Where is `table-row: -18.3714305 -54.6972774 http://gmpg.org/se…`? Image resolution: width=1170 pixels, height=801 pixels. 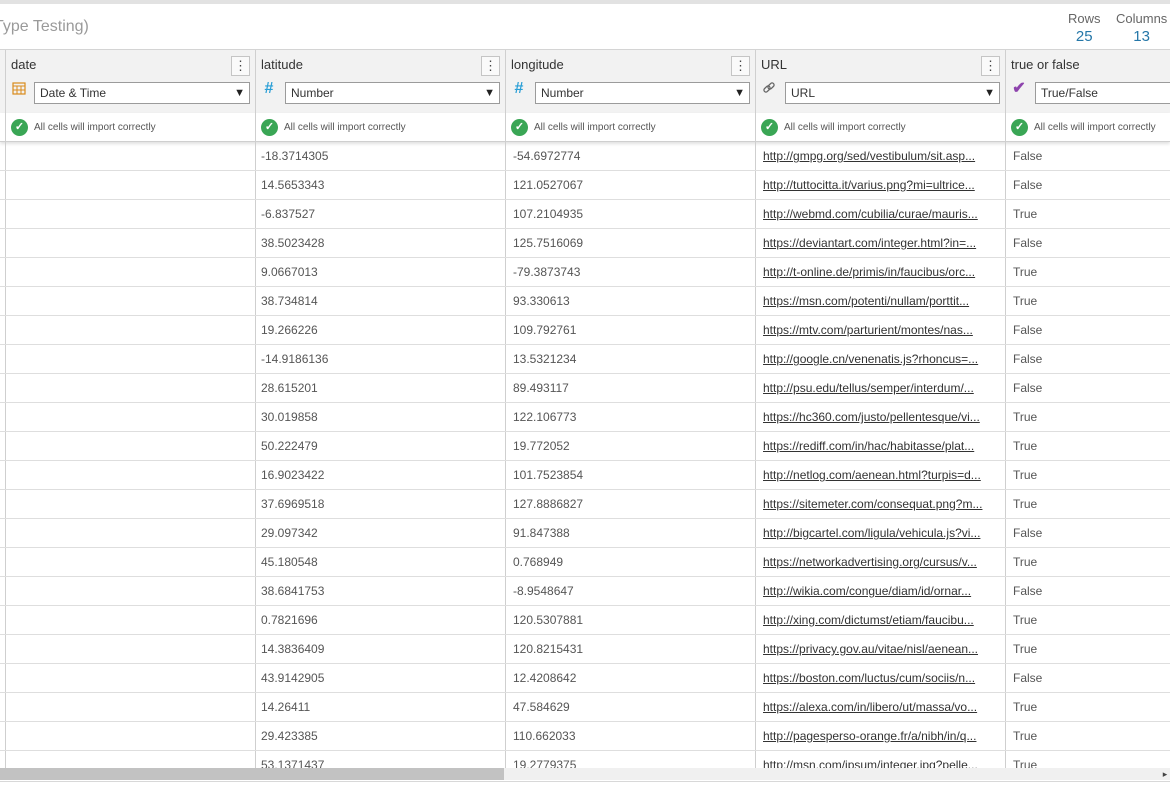 table-row: -18.3714305 -54.6972774 http://gmpg.org/se… is located at coordinates (585, 156).